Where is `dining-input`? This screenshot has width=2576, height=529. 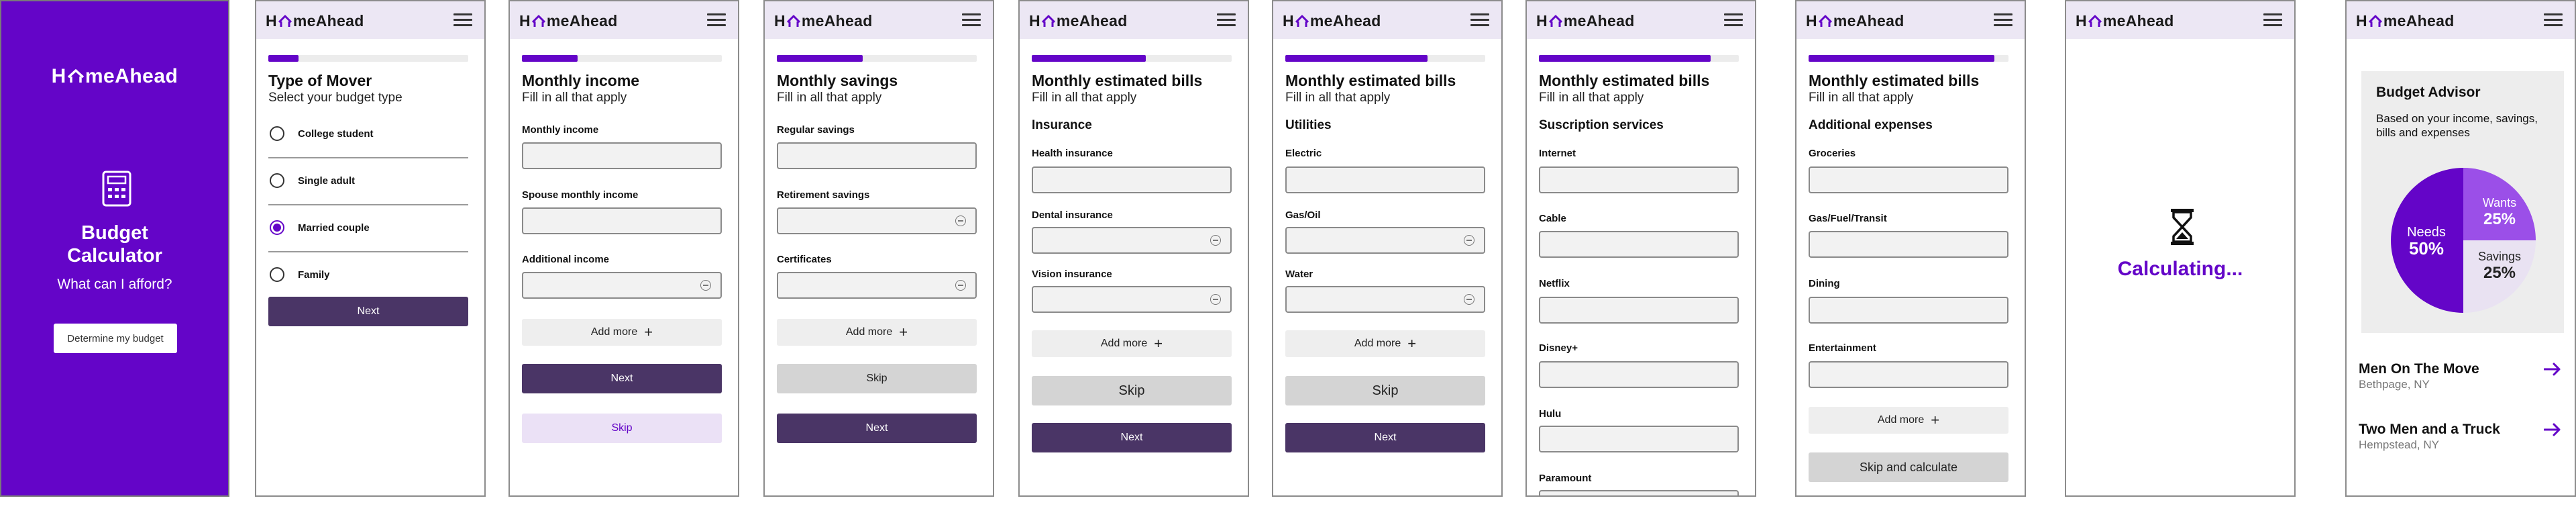
dining-input is located at coordinates (1908, 311).